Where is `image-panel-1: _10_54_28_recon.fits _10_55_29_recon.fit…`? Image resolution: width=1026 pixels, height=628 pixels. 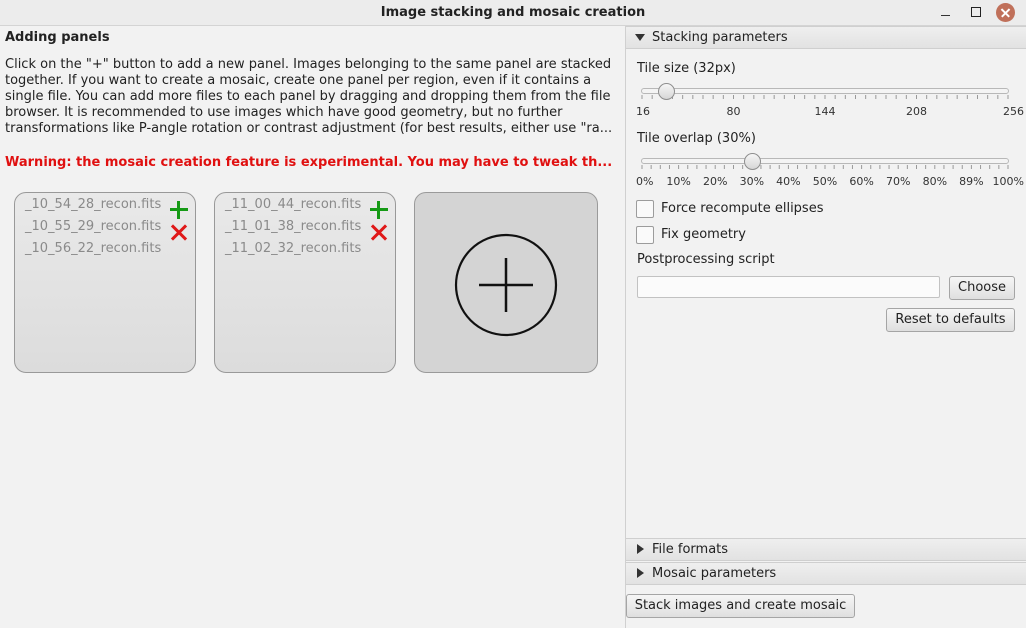 image-panel-1: _10_54_28_recon.fits _10_55_29_recon.fit… is located at coordinates (105, 282).